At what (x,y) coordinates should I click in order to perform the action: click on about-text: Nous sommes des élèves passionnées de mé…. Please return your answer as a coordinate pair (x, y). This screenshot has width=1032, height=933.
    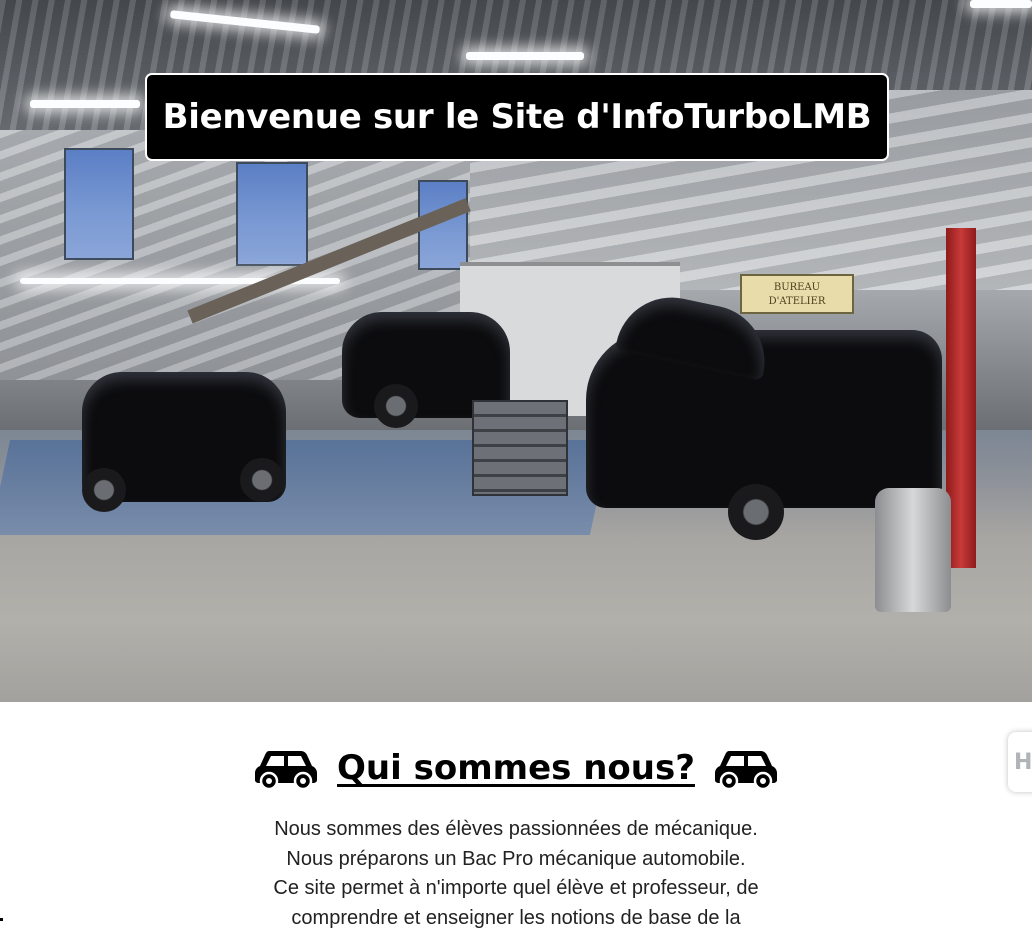
    Looking at the image, I should click on (516, 874).